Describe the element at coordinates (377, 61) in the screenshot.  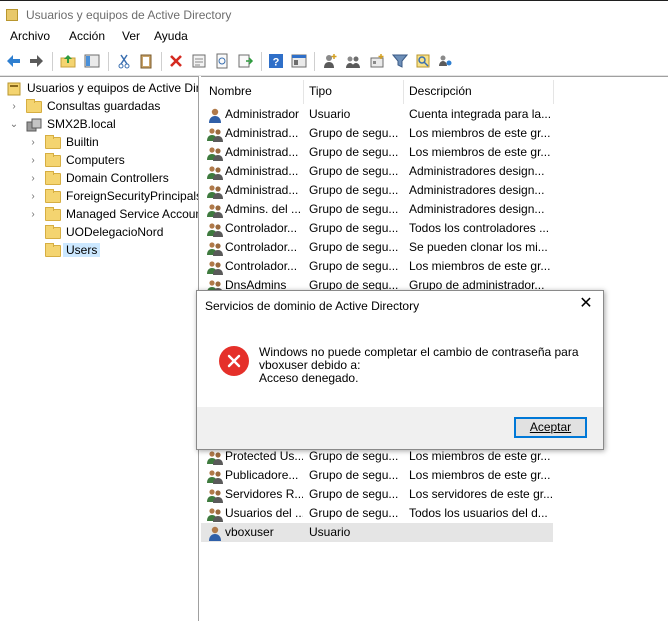
I see `new-ou-icon` at that location.